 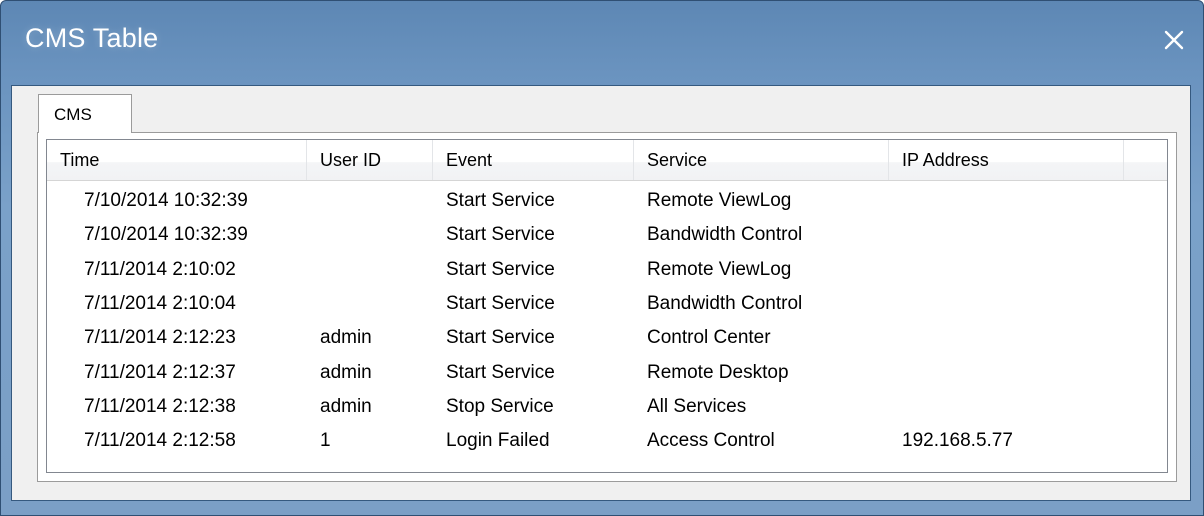 I want to click on cell-time: 7/11/2014 2:12:23, so click(x=160, y=338).